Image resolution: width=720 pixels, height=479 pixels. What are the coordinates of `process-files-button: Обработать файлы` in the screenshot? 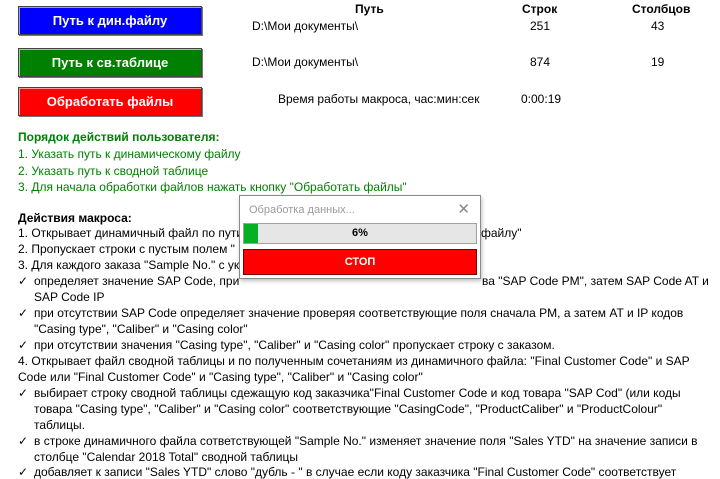 It's located at (110, 101).